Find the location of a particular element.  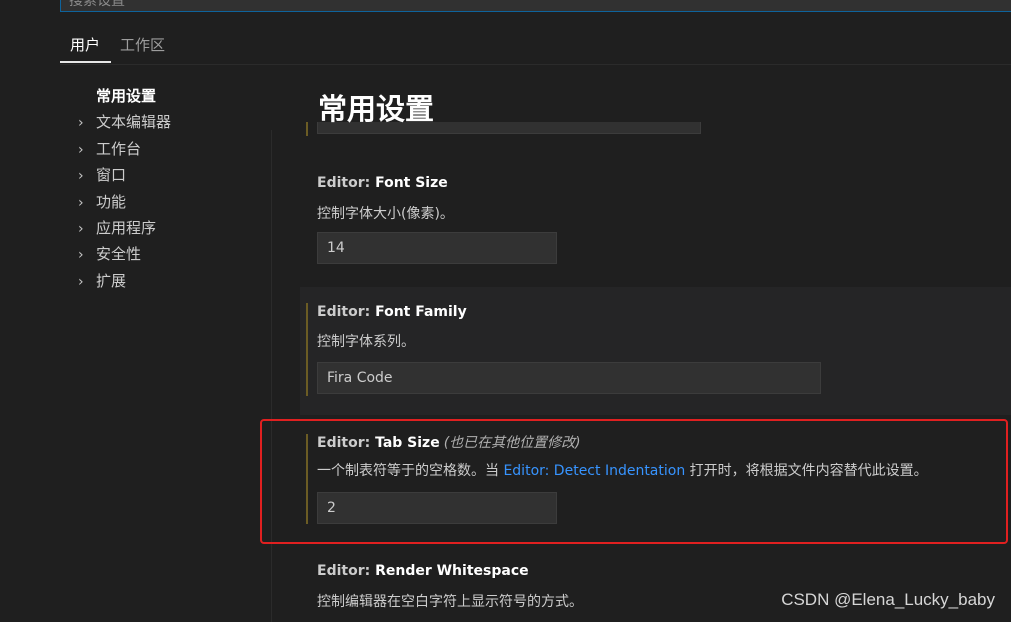

toc-item-security: › 安全性 is located at coordinates (109, 253).